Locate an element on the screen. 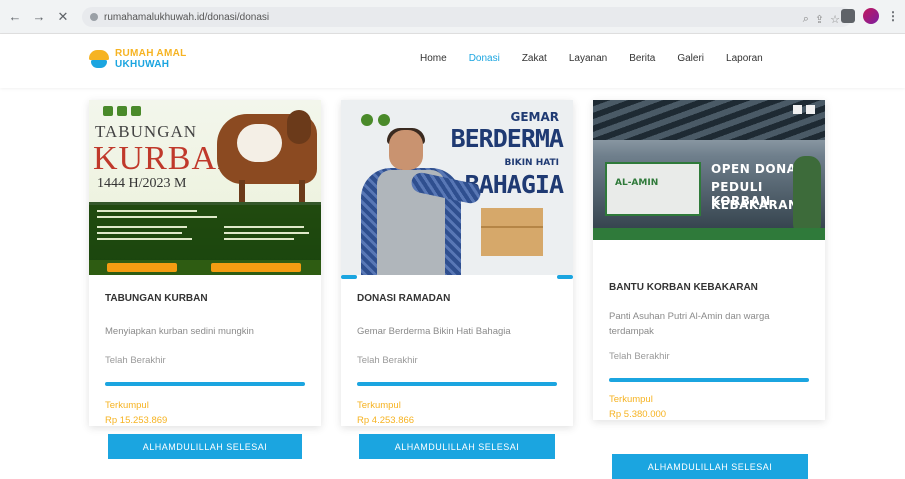  nav-laporan: Laporan is located at coordinates (744, 58).